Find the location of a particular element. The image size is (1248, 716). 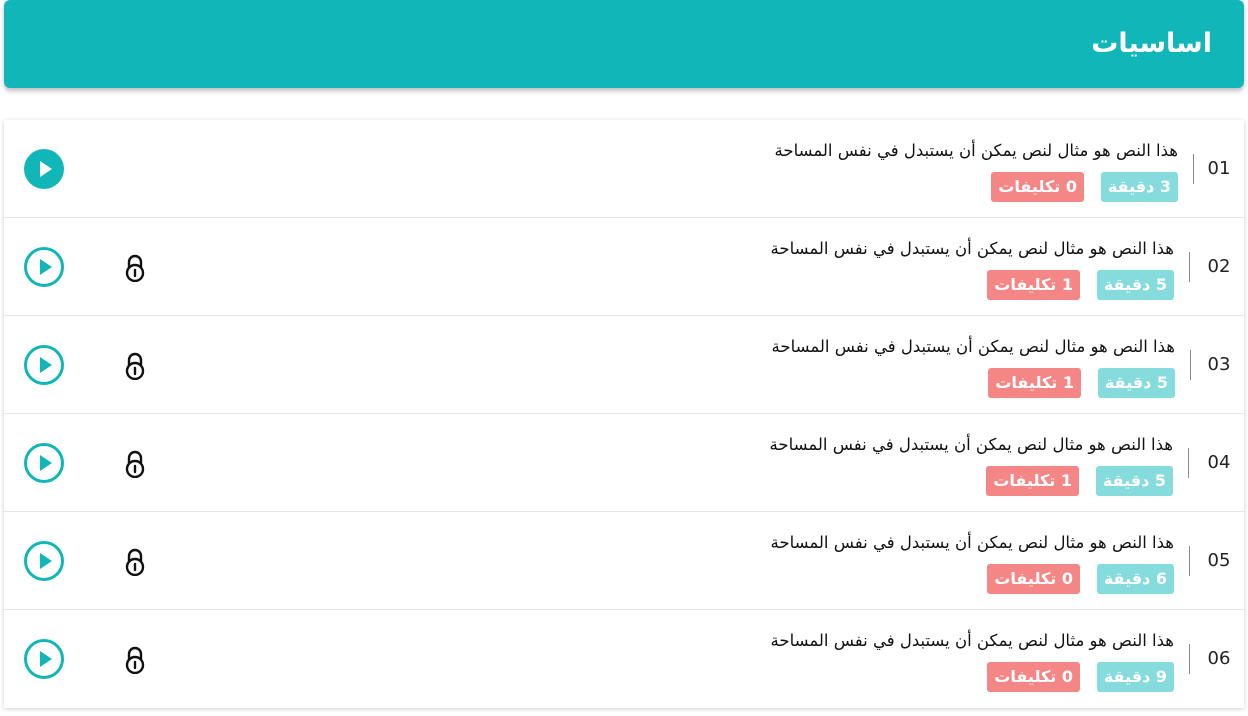

minutes-badge: 6 دقيقة is located at coordinates (1135, 579).